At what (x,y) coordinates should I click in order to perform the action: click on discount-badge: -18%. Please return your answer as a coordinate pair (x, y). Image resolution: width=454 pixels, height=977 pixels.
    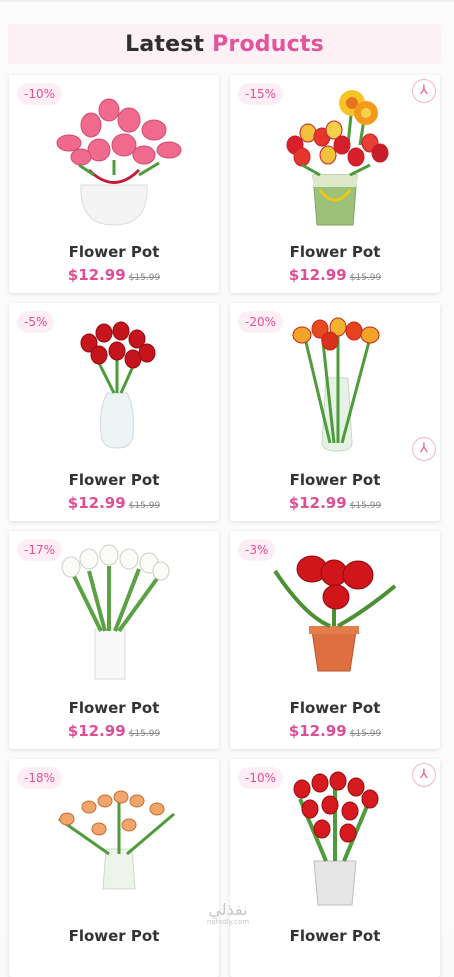
    Looking at the image, I should click on (40, 778).